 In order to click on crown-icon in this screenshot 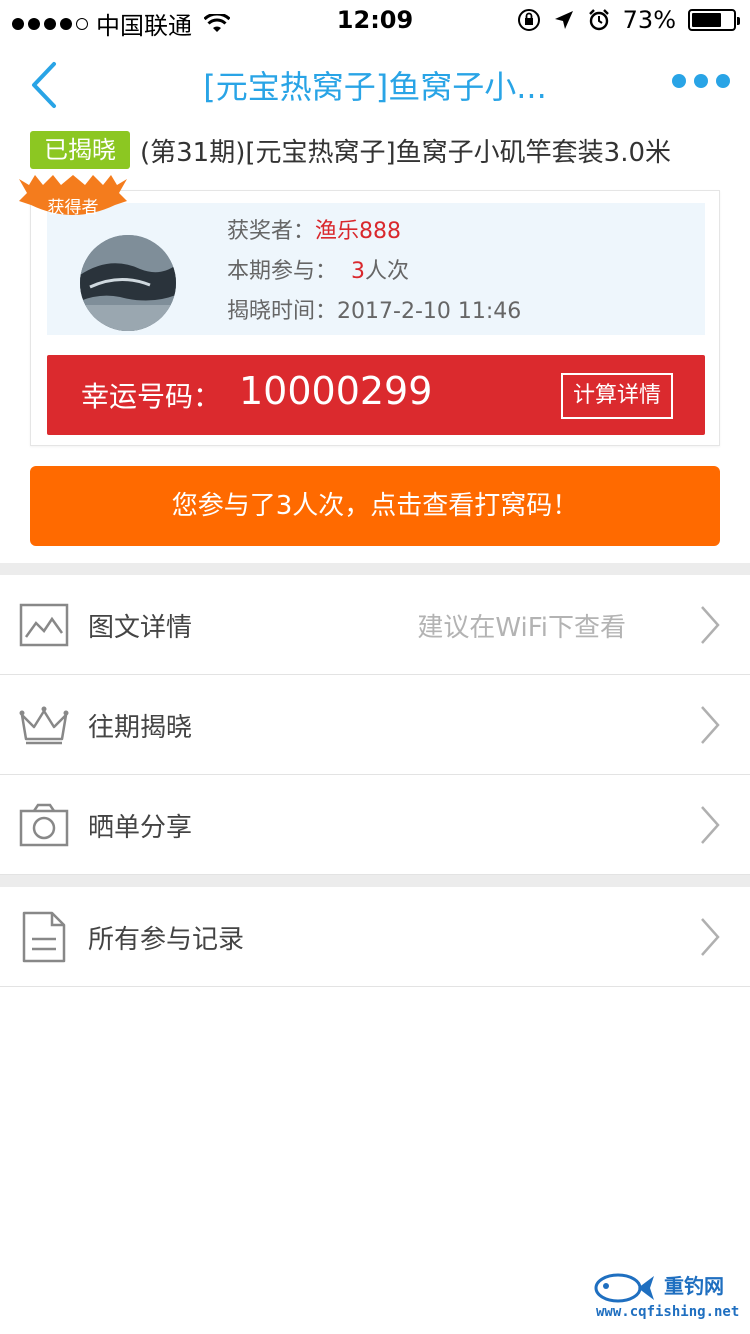, I will do `click(44, 725)`.